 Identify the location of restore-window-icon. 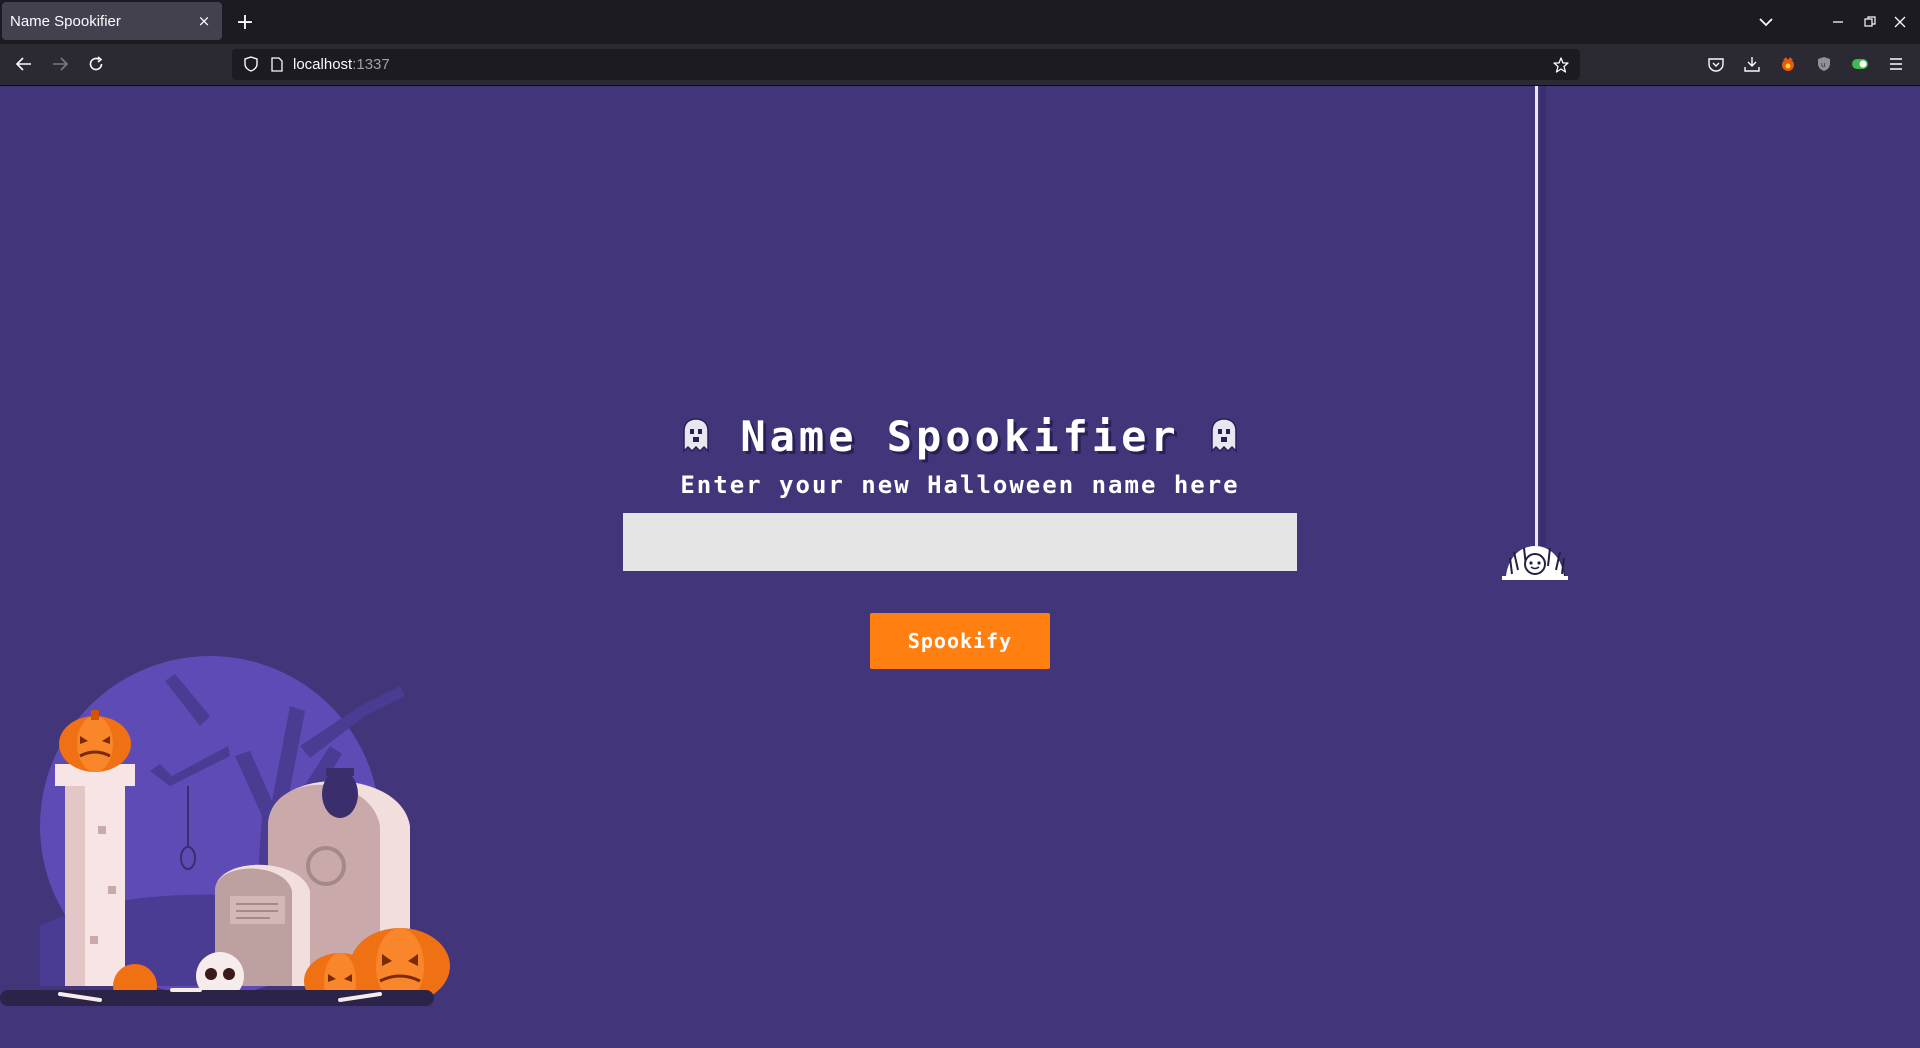
(1870, 22).